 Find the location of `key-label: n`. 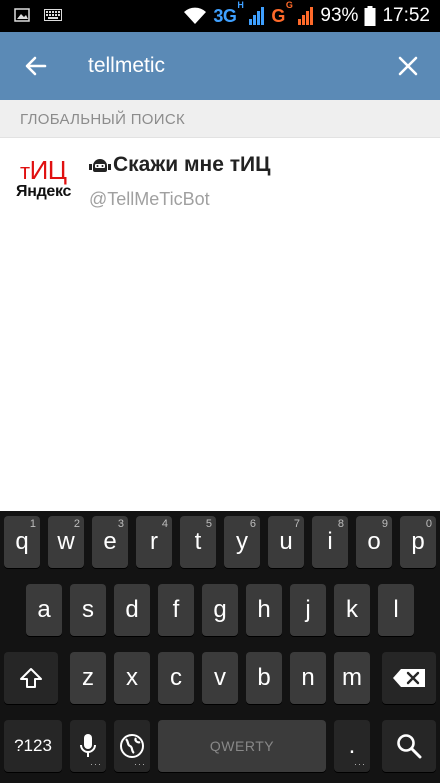

key-label: n is located at coordinates (308, 677).